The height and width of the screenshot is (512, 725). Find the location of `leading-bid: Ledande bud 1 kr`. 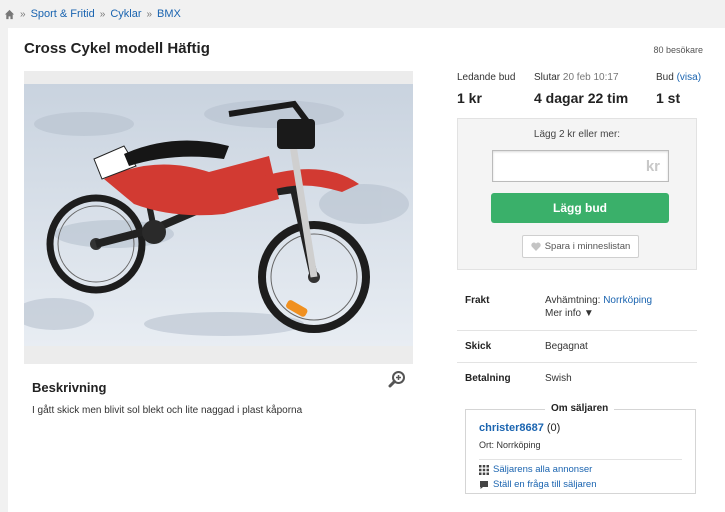

leading-bid: Ledande bud 1 kr is located at coordinates (486, 89).